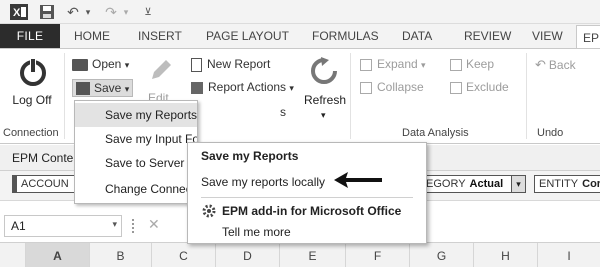  What do you see at coordinates (148, 12) in the screenshot?
I see `customize-qat-icon: ⊻` at bounding box center [148, 12].